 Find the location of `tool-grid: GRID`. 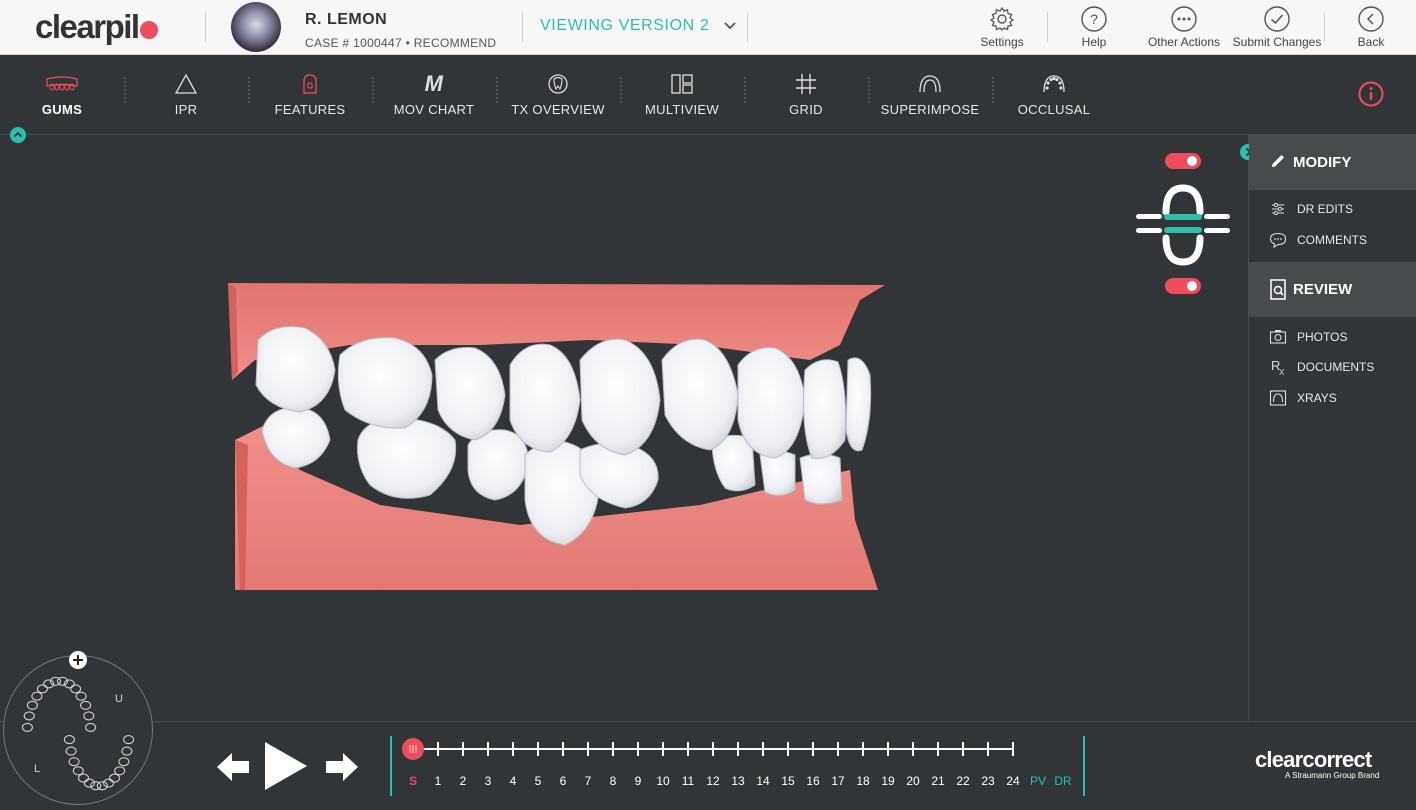

tool-grid: GRID is located at coordinates (806, 93).